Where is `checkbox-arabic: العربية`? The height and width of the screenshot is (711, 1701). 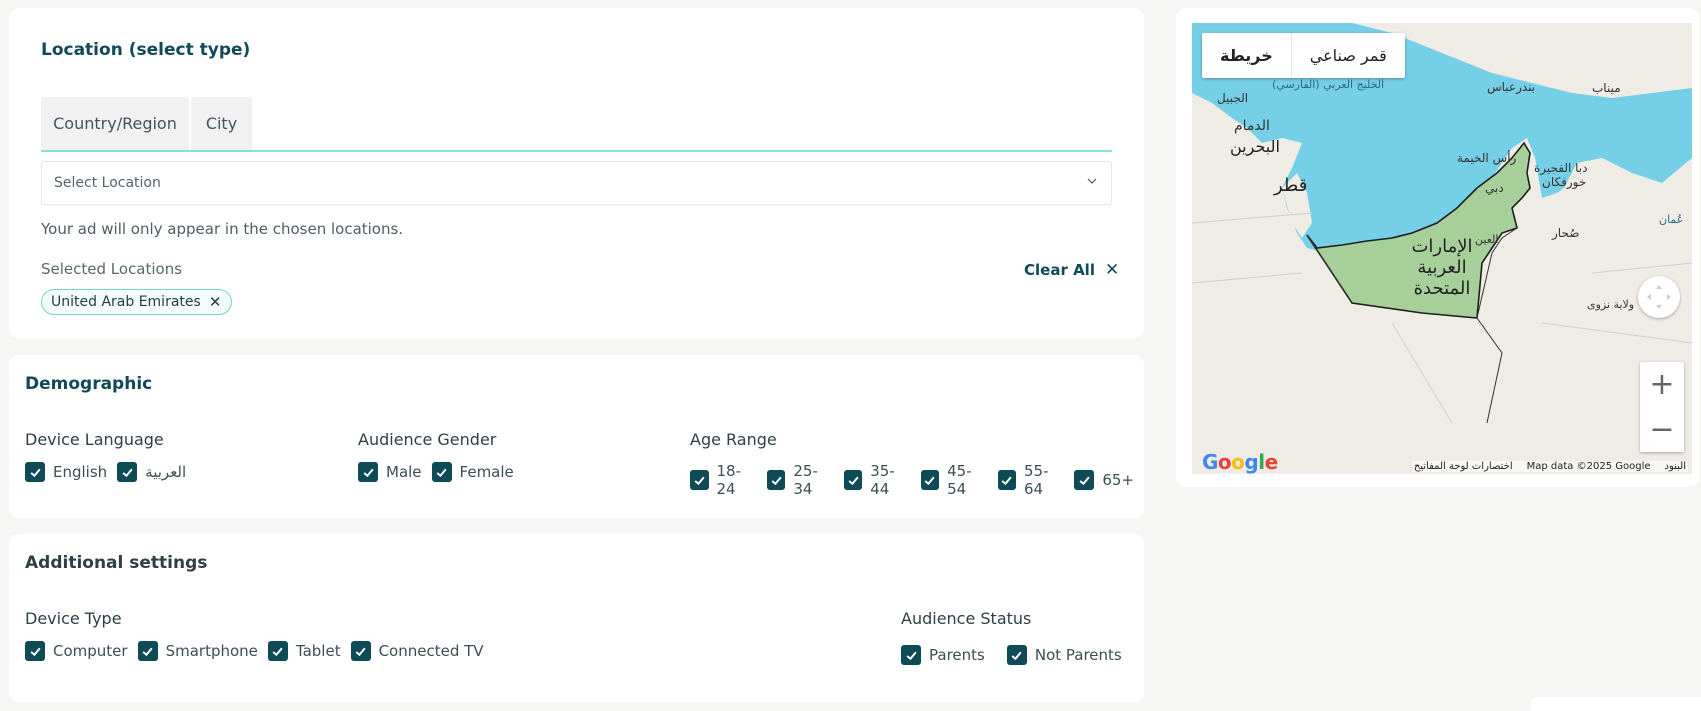
checkbox-arabic: العربية is located at coordinates (151, 472).